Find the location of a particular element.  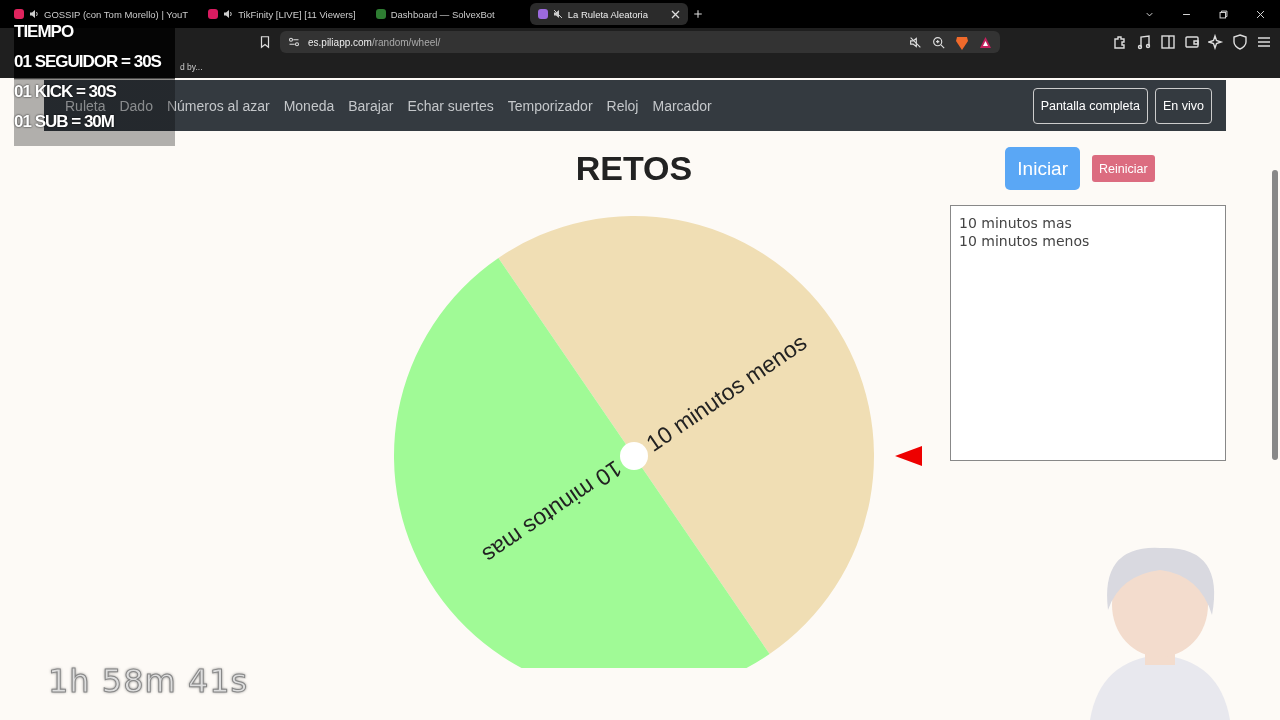

music-note-icon is located at coordinates (1144, 42).